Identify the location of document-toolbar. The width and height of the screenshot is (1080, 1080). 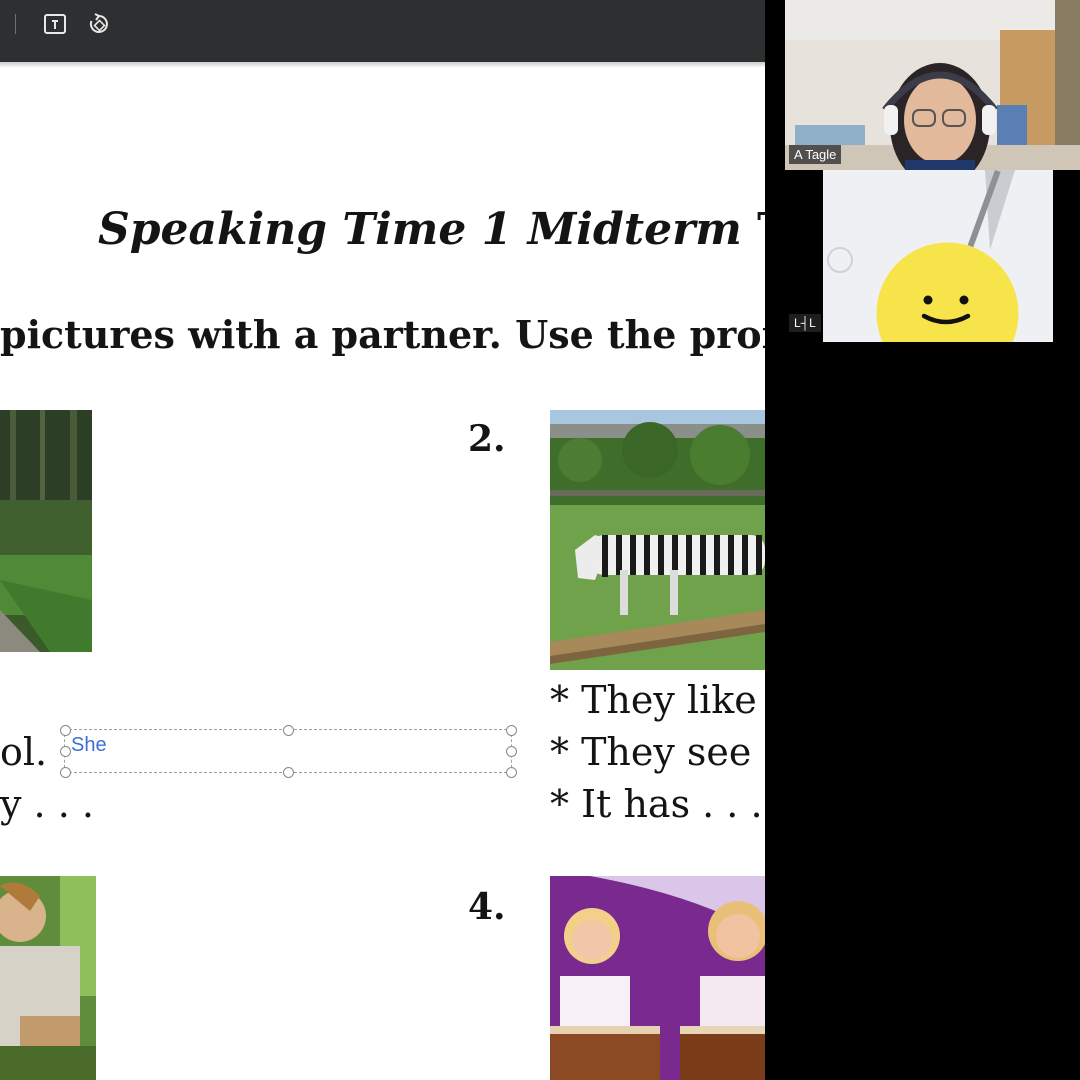
(382, 31).